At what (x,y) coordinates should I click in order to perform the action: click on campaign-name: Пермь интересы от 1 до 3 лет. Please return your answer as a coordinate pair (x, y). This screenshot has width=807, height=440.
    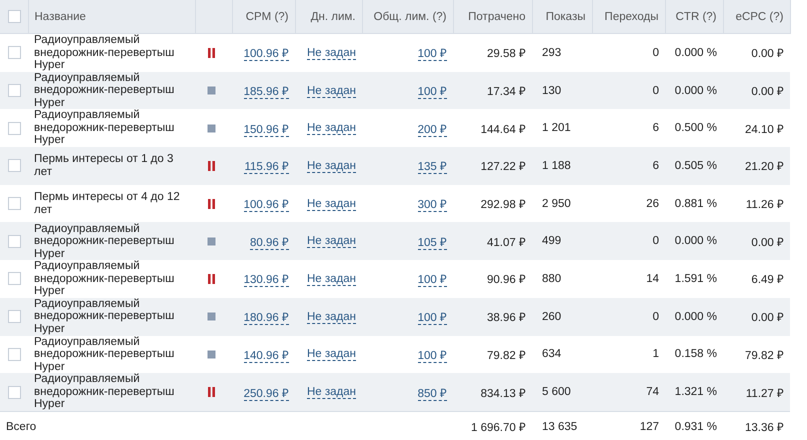
    Looking at the image, I should click on (104, 165).